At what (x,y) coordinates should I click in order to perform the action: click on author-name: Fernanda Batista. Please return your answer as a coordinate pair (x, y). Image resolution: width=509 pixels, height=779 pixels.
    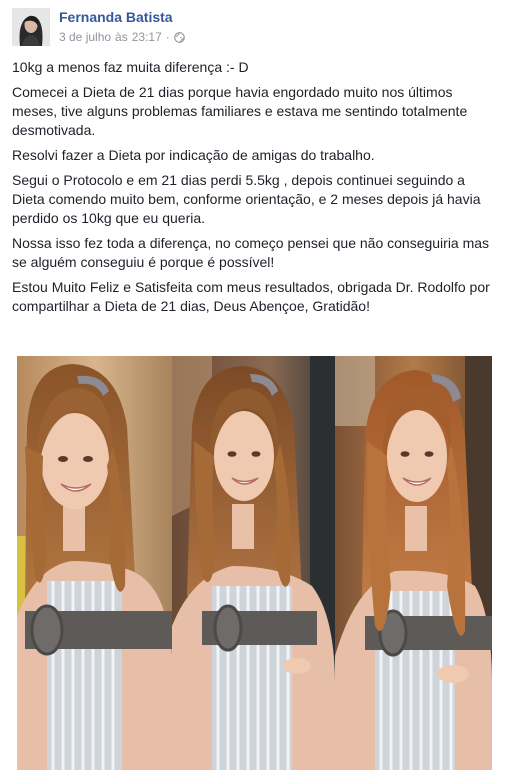
    Looking at the image, I should click on (116, 17).